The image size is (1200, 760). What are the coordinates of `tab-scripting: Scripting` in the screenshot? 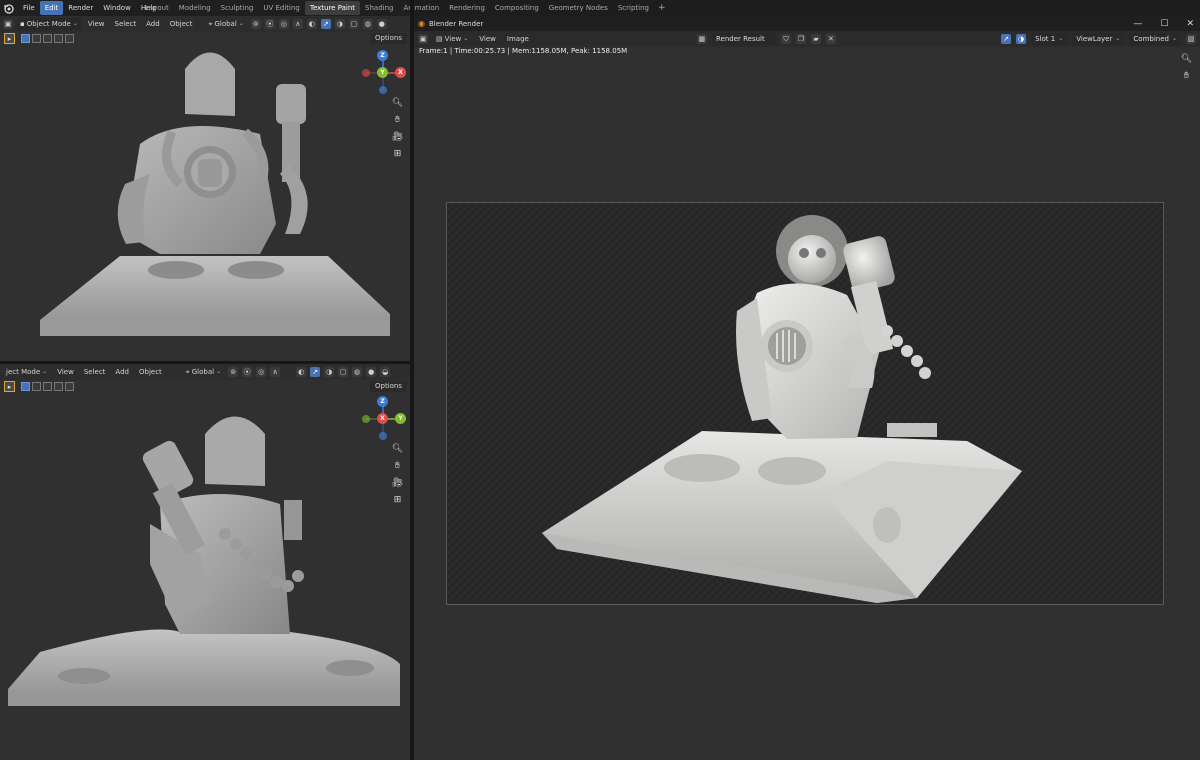 It's located at (633, 8).